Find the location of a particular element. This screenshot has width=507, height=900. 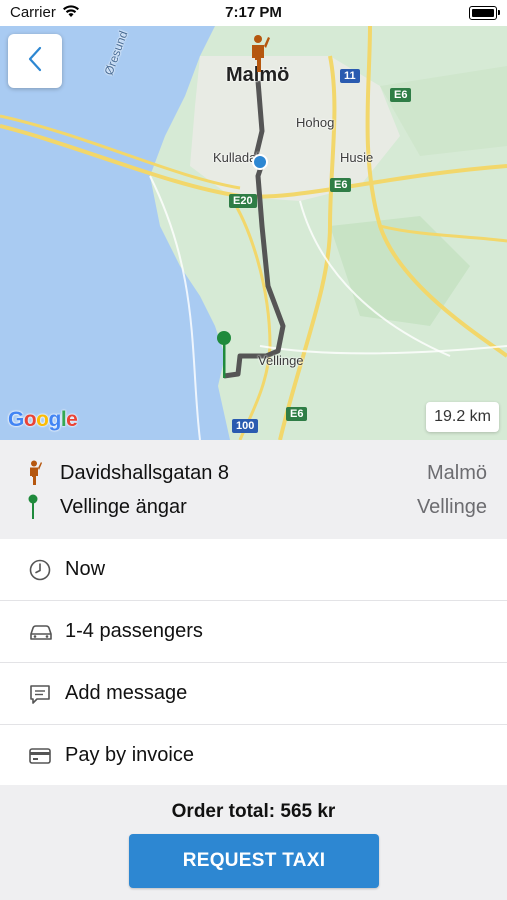

status-bar: Carrier 7:17 PM is located at coordinates (253, 13).